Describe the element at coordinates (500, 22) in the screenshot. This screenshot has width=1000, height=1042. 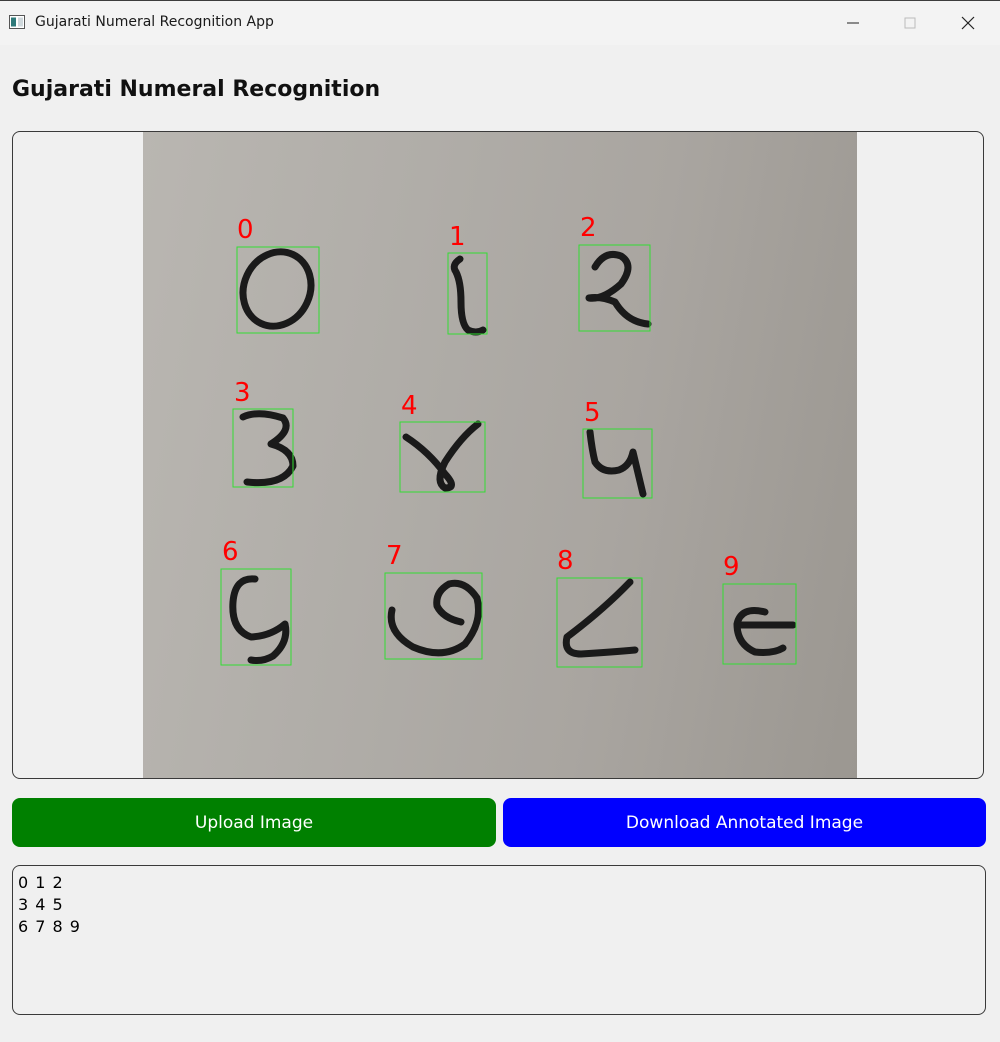
I see `title-bar: Gujarati Numeral Recognition App` at that location.